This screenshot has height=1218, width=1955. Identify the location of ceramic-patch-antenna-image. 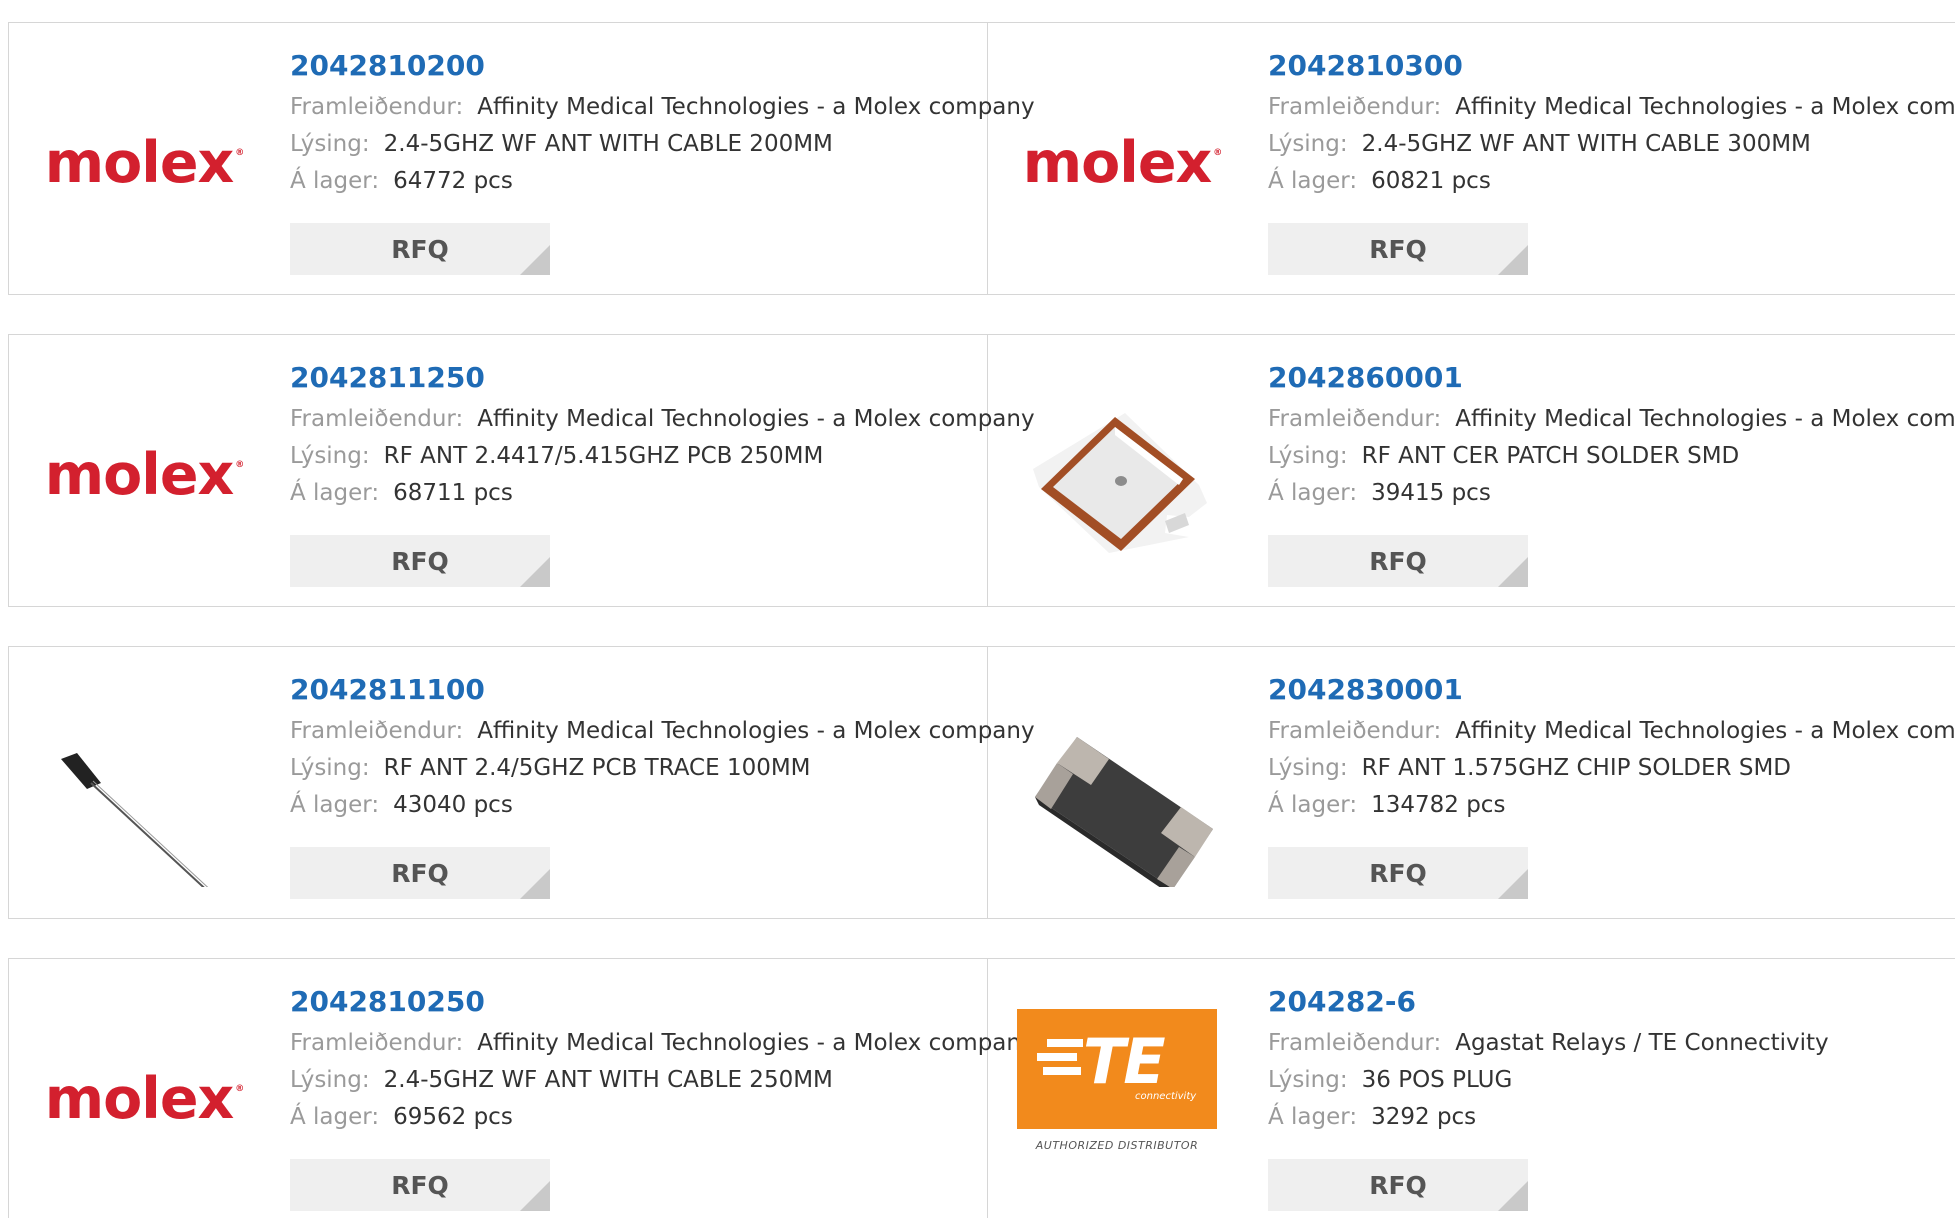
(1120, 483).